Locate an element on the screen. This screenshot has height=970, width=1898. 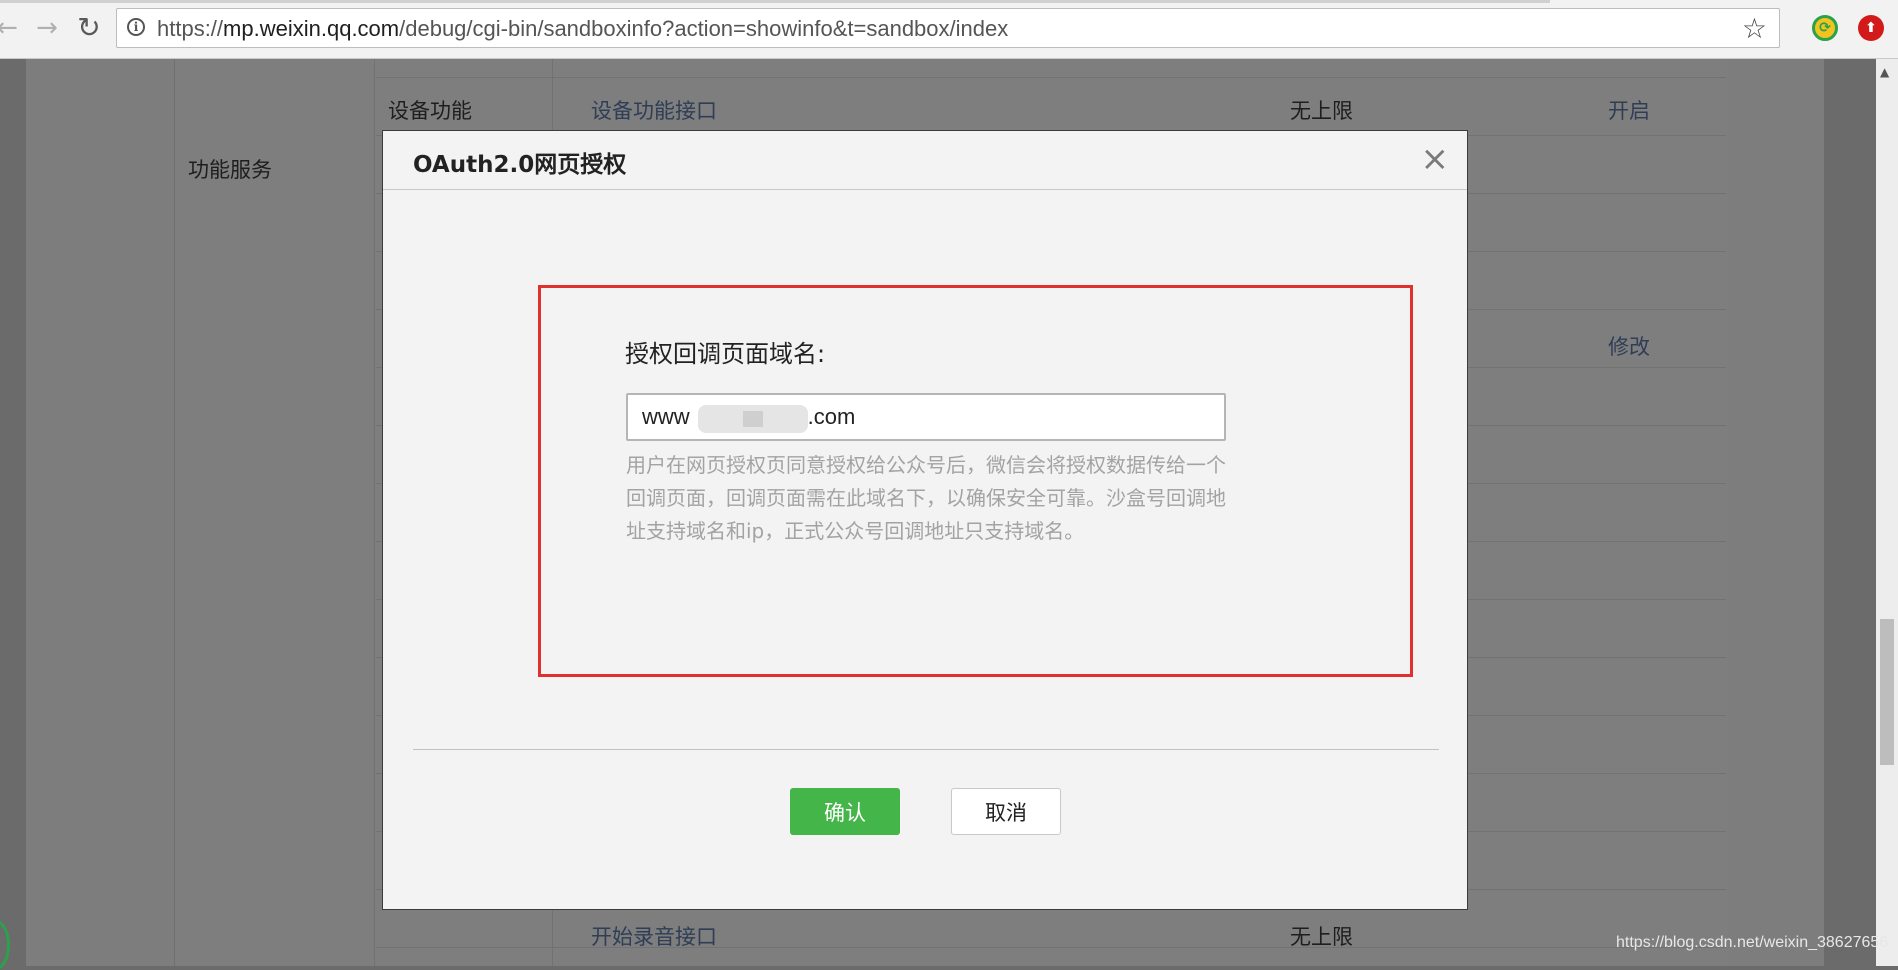
url-host: mp.weixin.qq.com is located at coordinates (311, 28).